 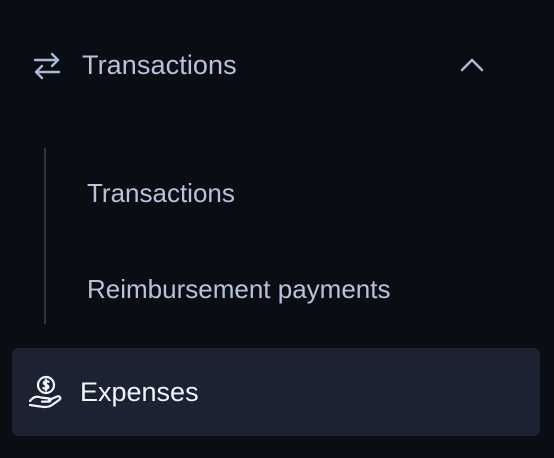 What do you see at coordinates (46, 392) in the screenshot?
I see `hand-coin-icon` at bounding box center [46, 392].